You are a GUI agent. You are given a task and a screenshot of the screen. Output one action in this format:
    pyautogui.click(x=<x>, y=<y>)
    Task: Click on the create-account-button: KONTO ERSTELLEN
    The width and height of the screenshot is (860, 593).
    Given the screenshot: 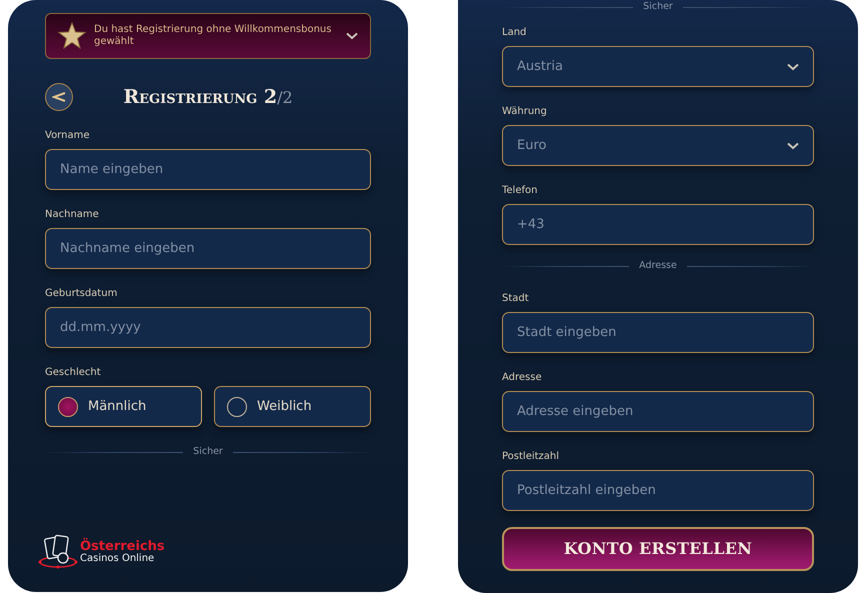 What is the action you would take?
    pyautogui.click(x=658, y=548)
    